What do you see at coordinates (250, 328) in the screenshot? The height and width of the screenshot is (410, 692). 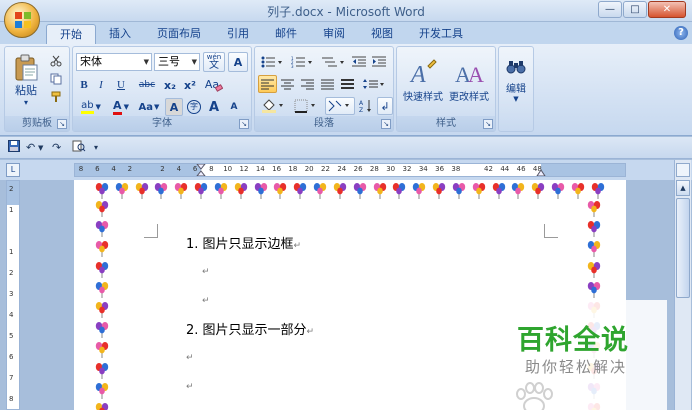 I see `document-line: 2. 图片只显示一部分↵` at bounding box center [250, 328].